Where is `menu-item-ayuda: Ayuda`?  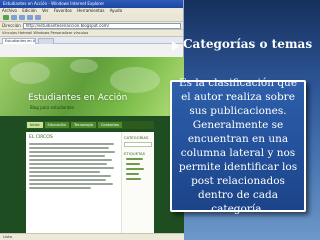
menu-item-ayuda: Ayuda is located at coordinates (116, 10).